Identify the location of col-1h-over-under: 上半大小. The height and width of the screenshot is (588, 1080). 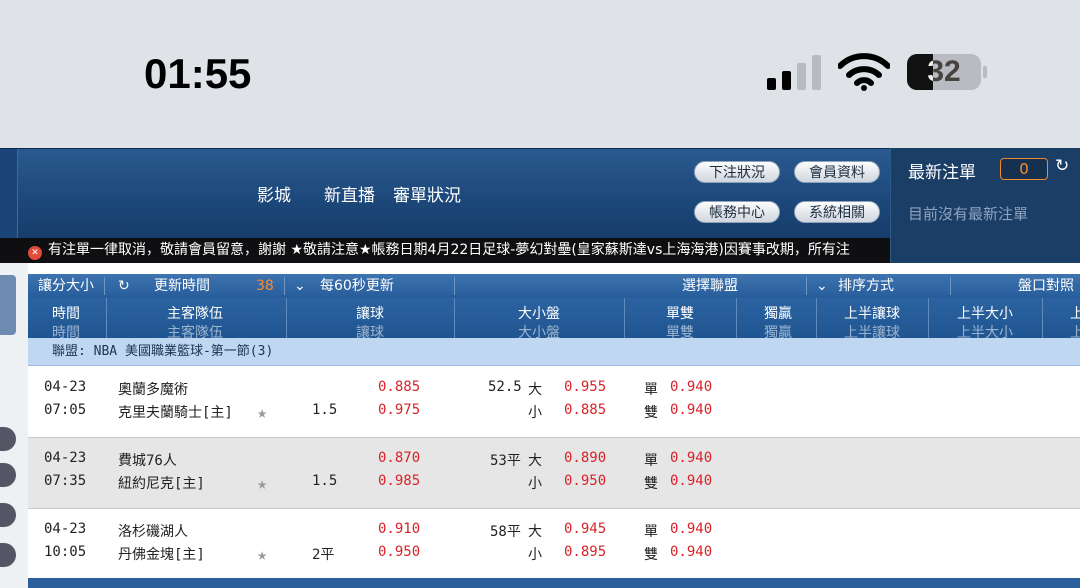
(985, 314).